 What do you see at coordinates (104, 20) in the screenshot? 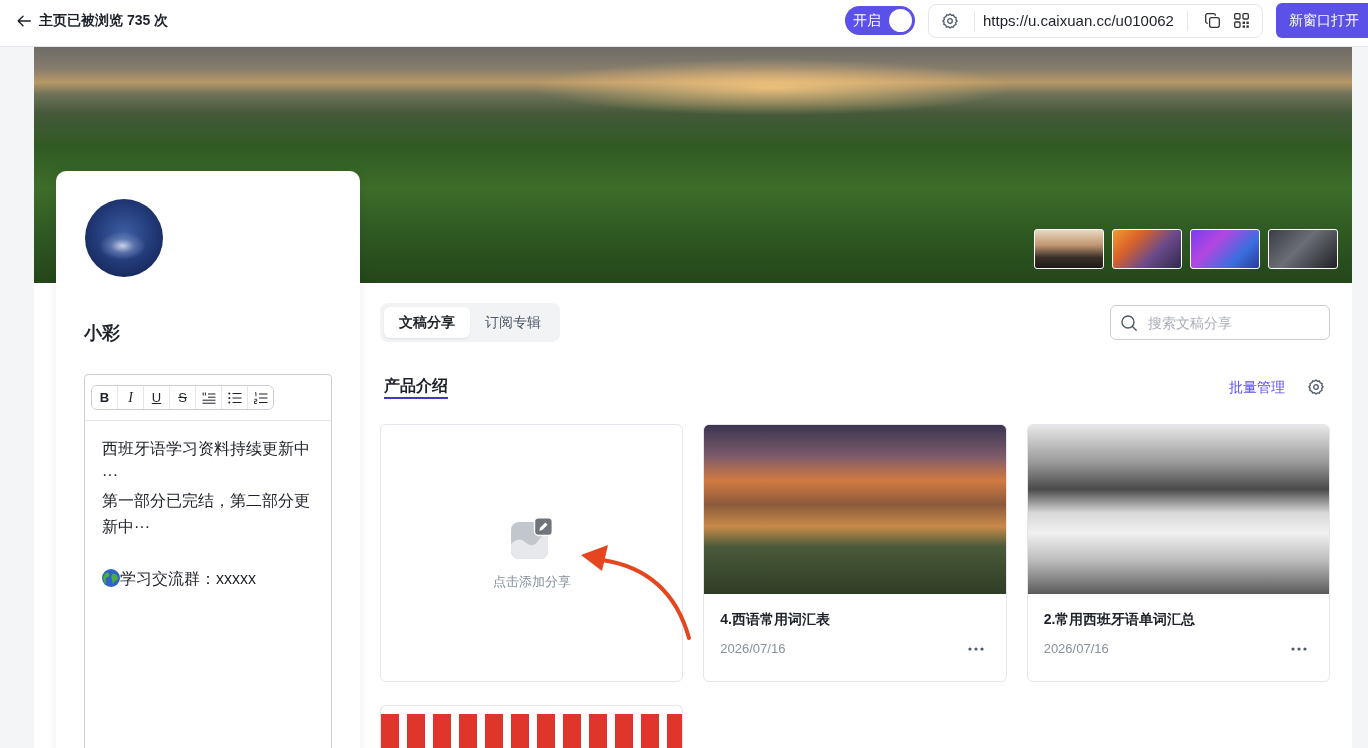
I see `page-view-count: 主页已被浏览 735 次` at bounding box center [104, 20].